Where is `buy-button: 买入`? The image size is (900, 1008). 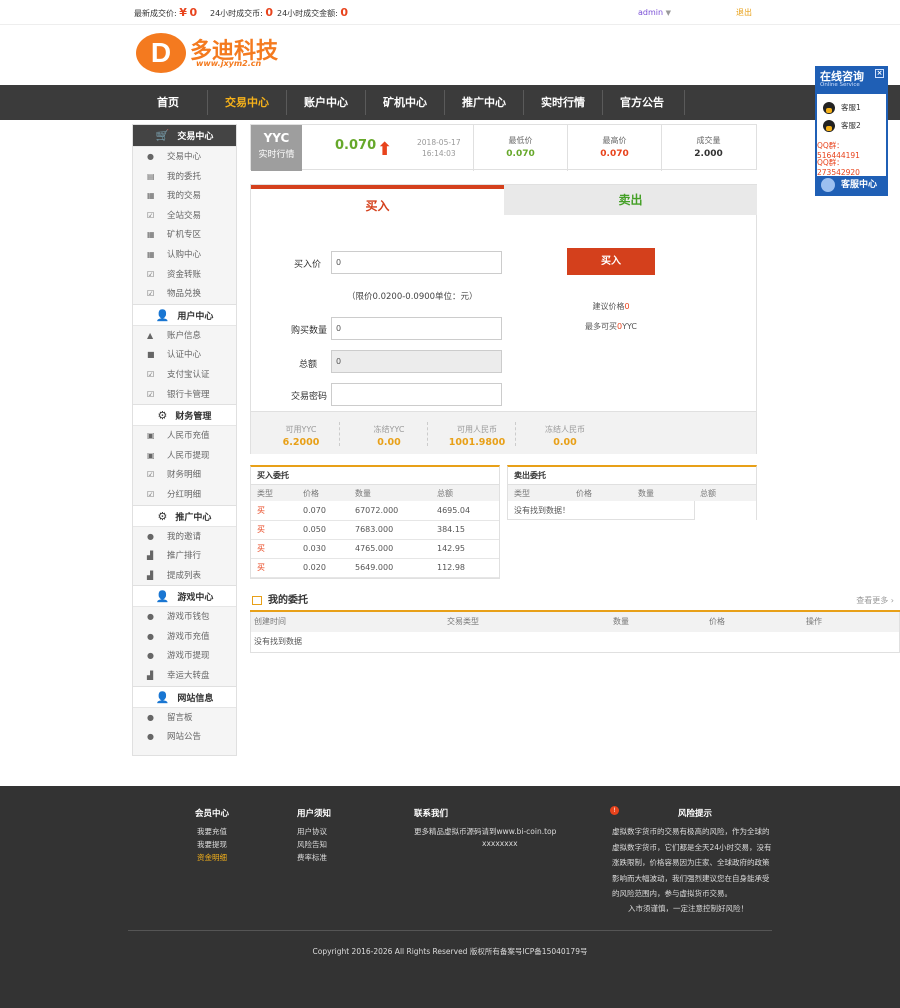 buy-button: 买入 is located at coordinates (611, 261).